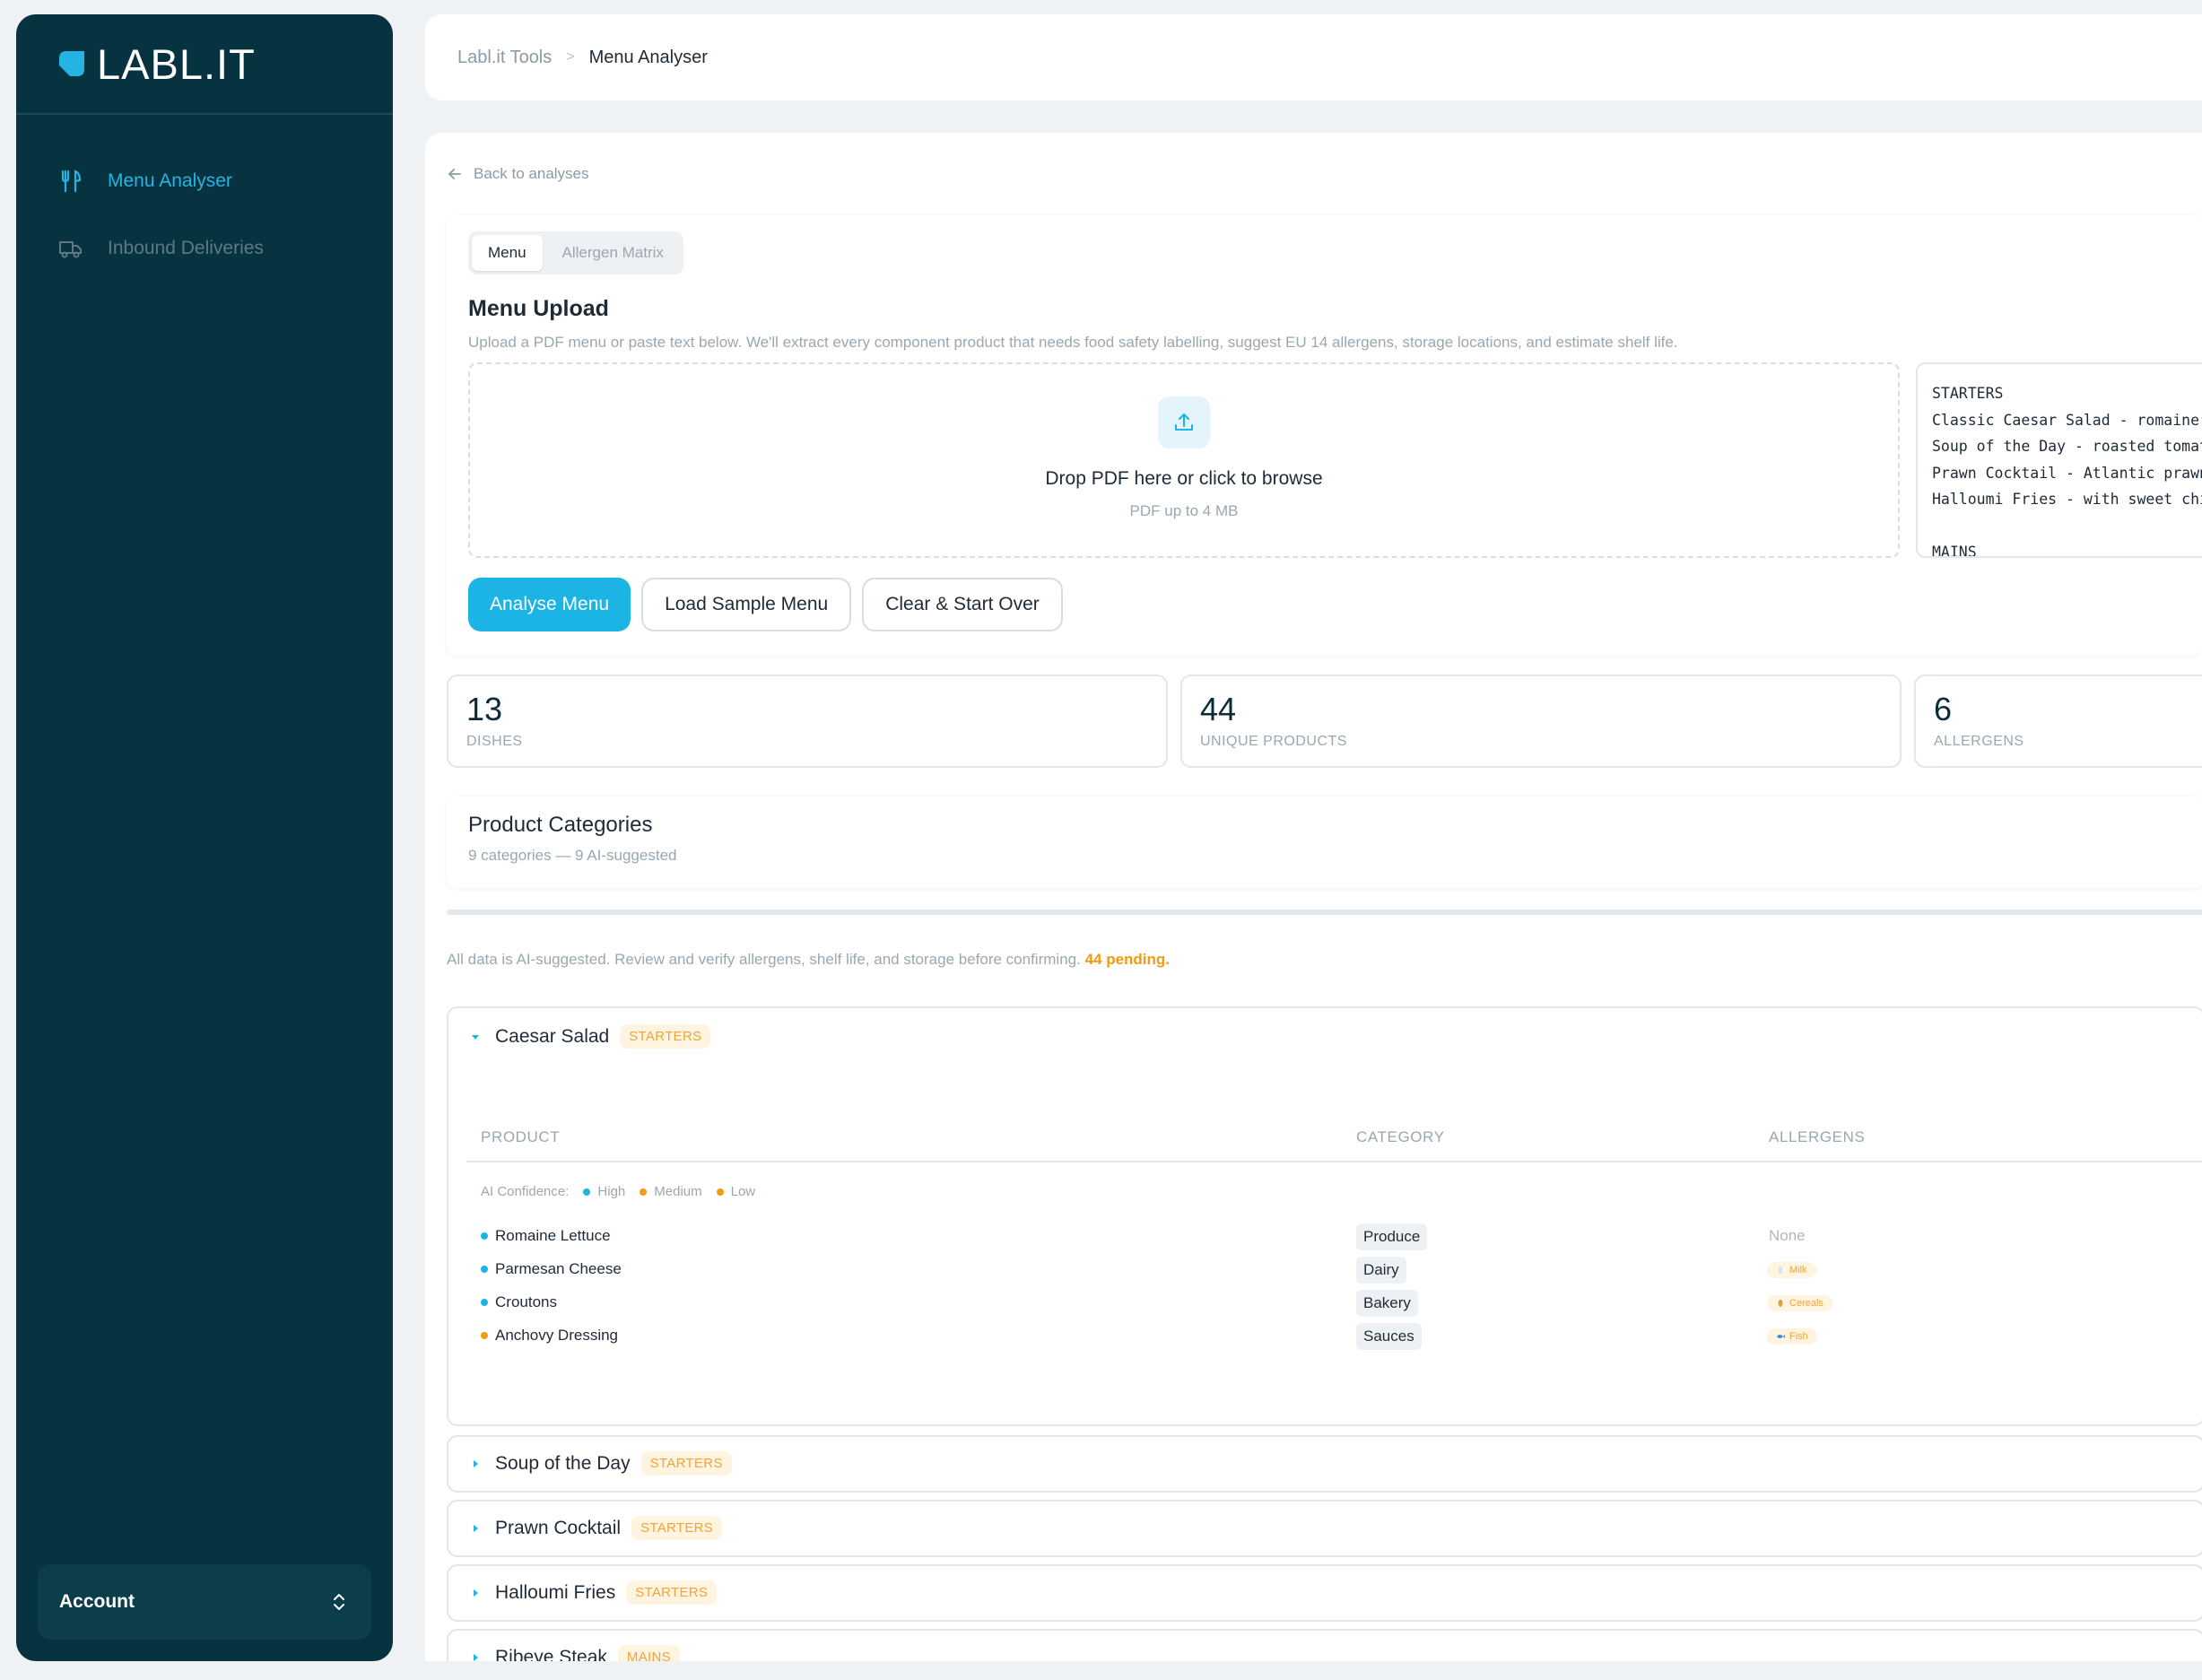 The height and width of the screenshot is (1680, 2202). I want to click on dish-header: Prawn Cocktail STARTERS, so click(597, 1528).